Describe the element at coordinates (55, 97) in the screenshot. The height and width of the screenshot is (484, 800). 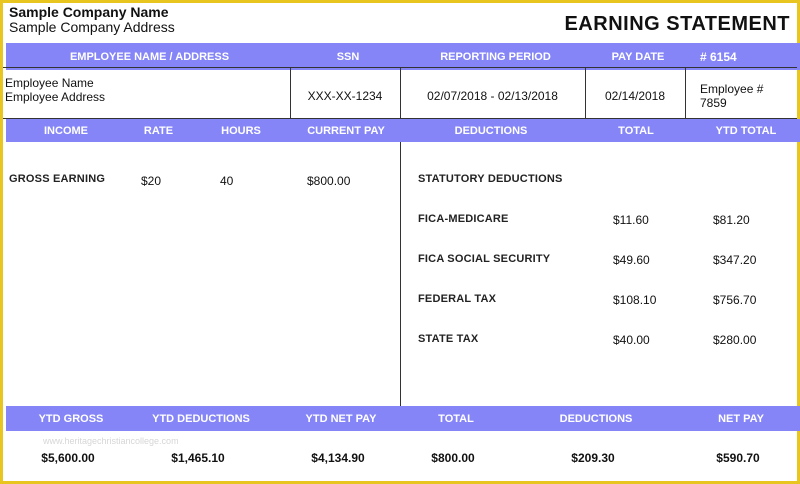
I see `employee-address: Employee Address` at that location.